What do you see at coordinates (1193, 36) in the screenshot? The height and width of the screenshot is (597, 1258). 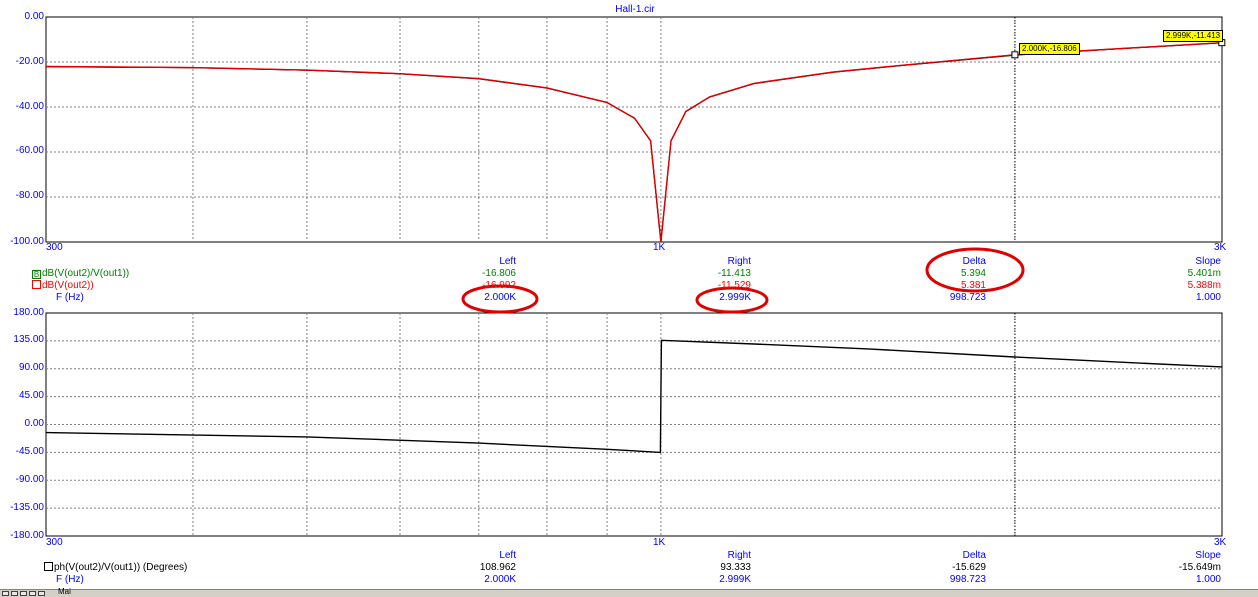 I see `right-cursor-label: 2.999K,-11.413` at bounding box center [1193, 36].